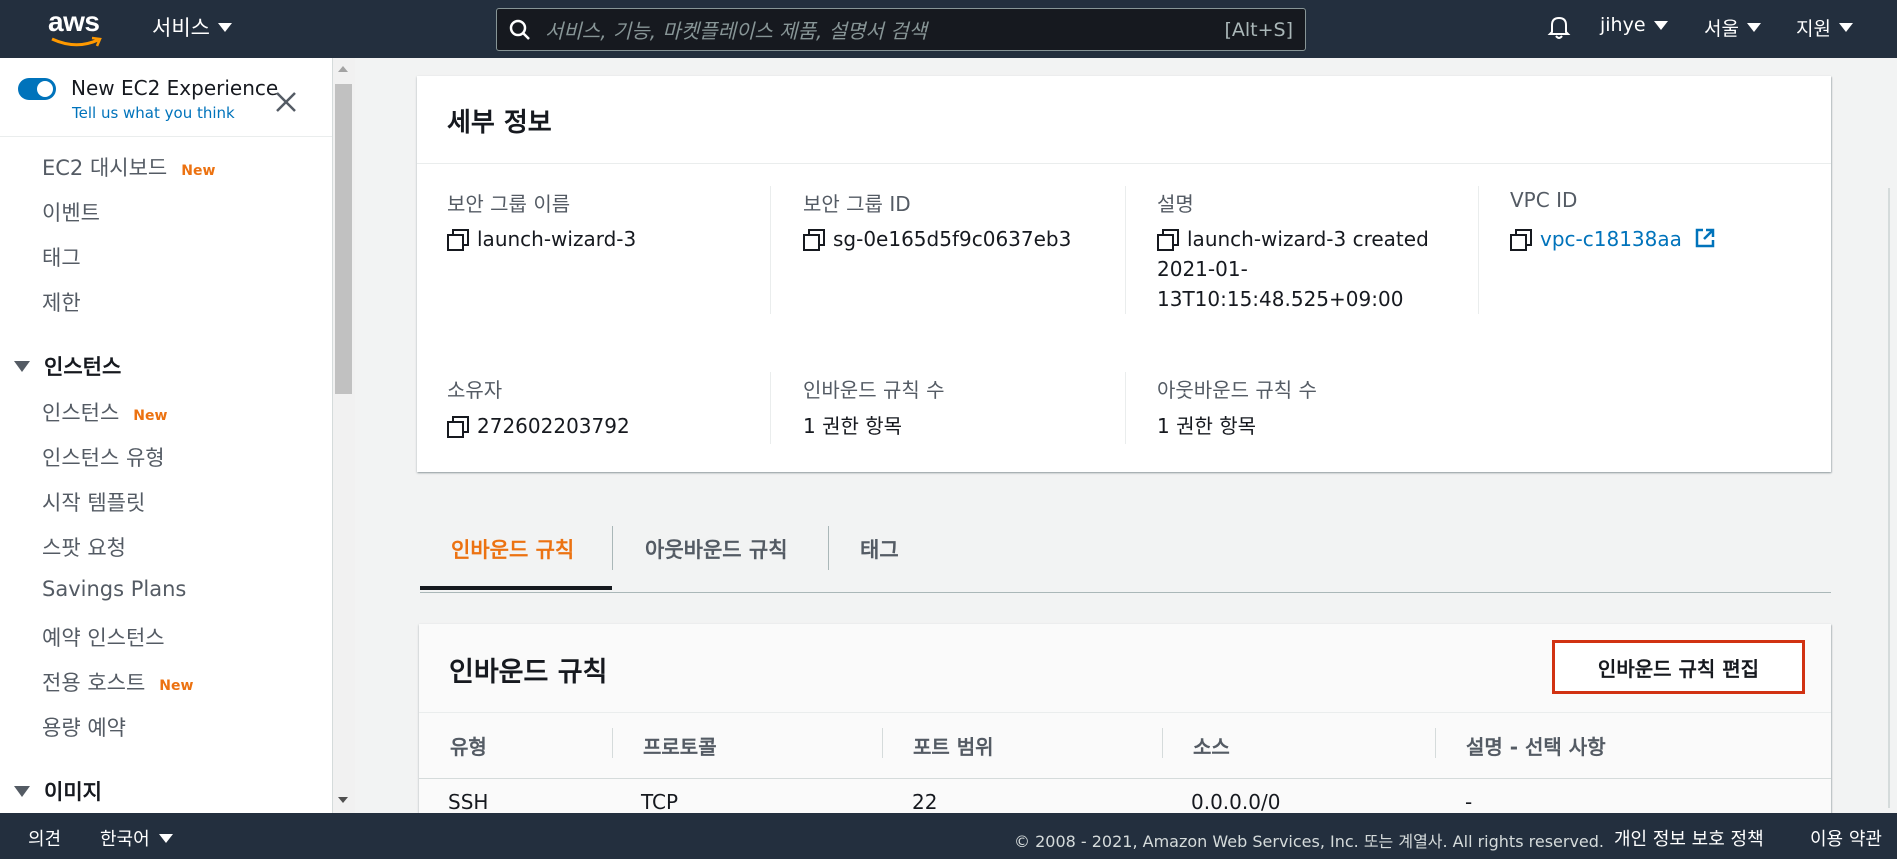  Describe the element at coordinates (612, 548) in the screenshot. I see `tab-divider` at that location.